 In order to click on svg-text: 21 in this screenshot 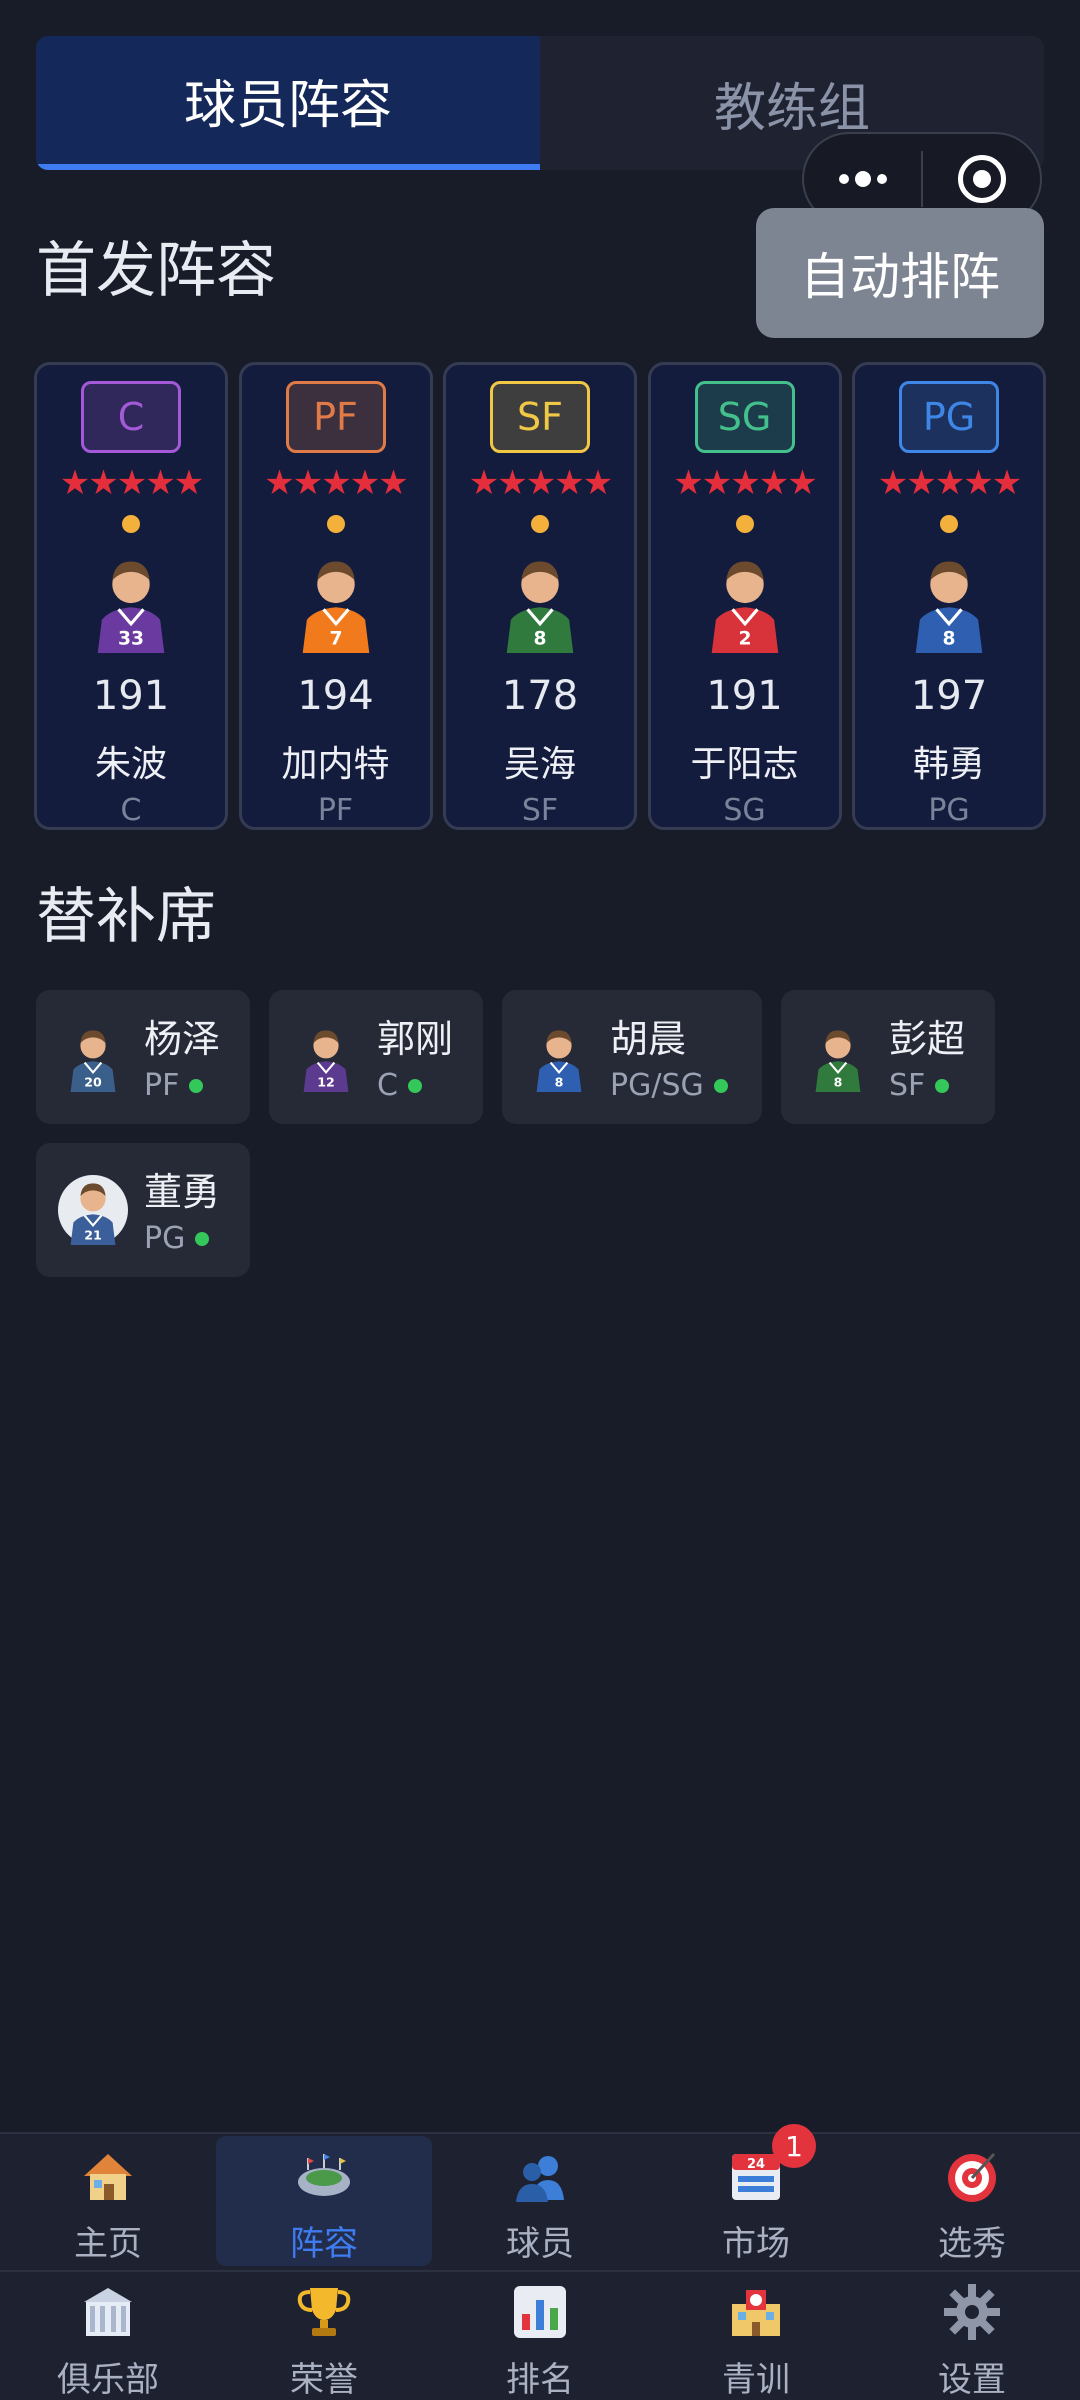, I will do `click(93, 1234)`.